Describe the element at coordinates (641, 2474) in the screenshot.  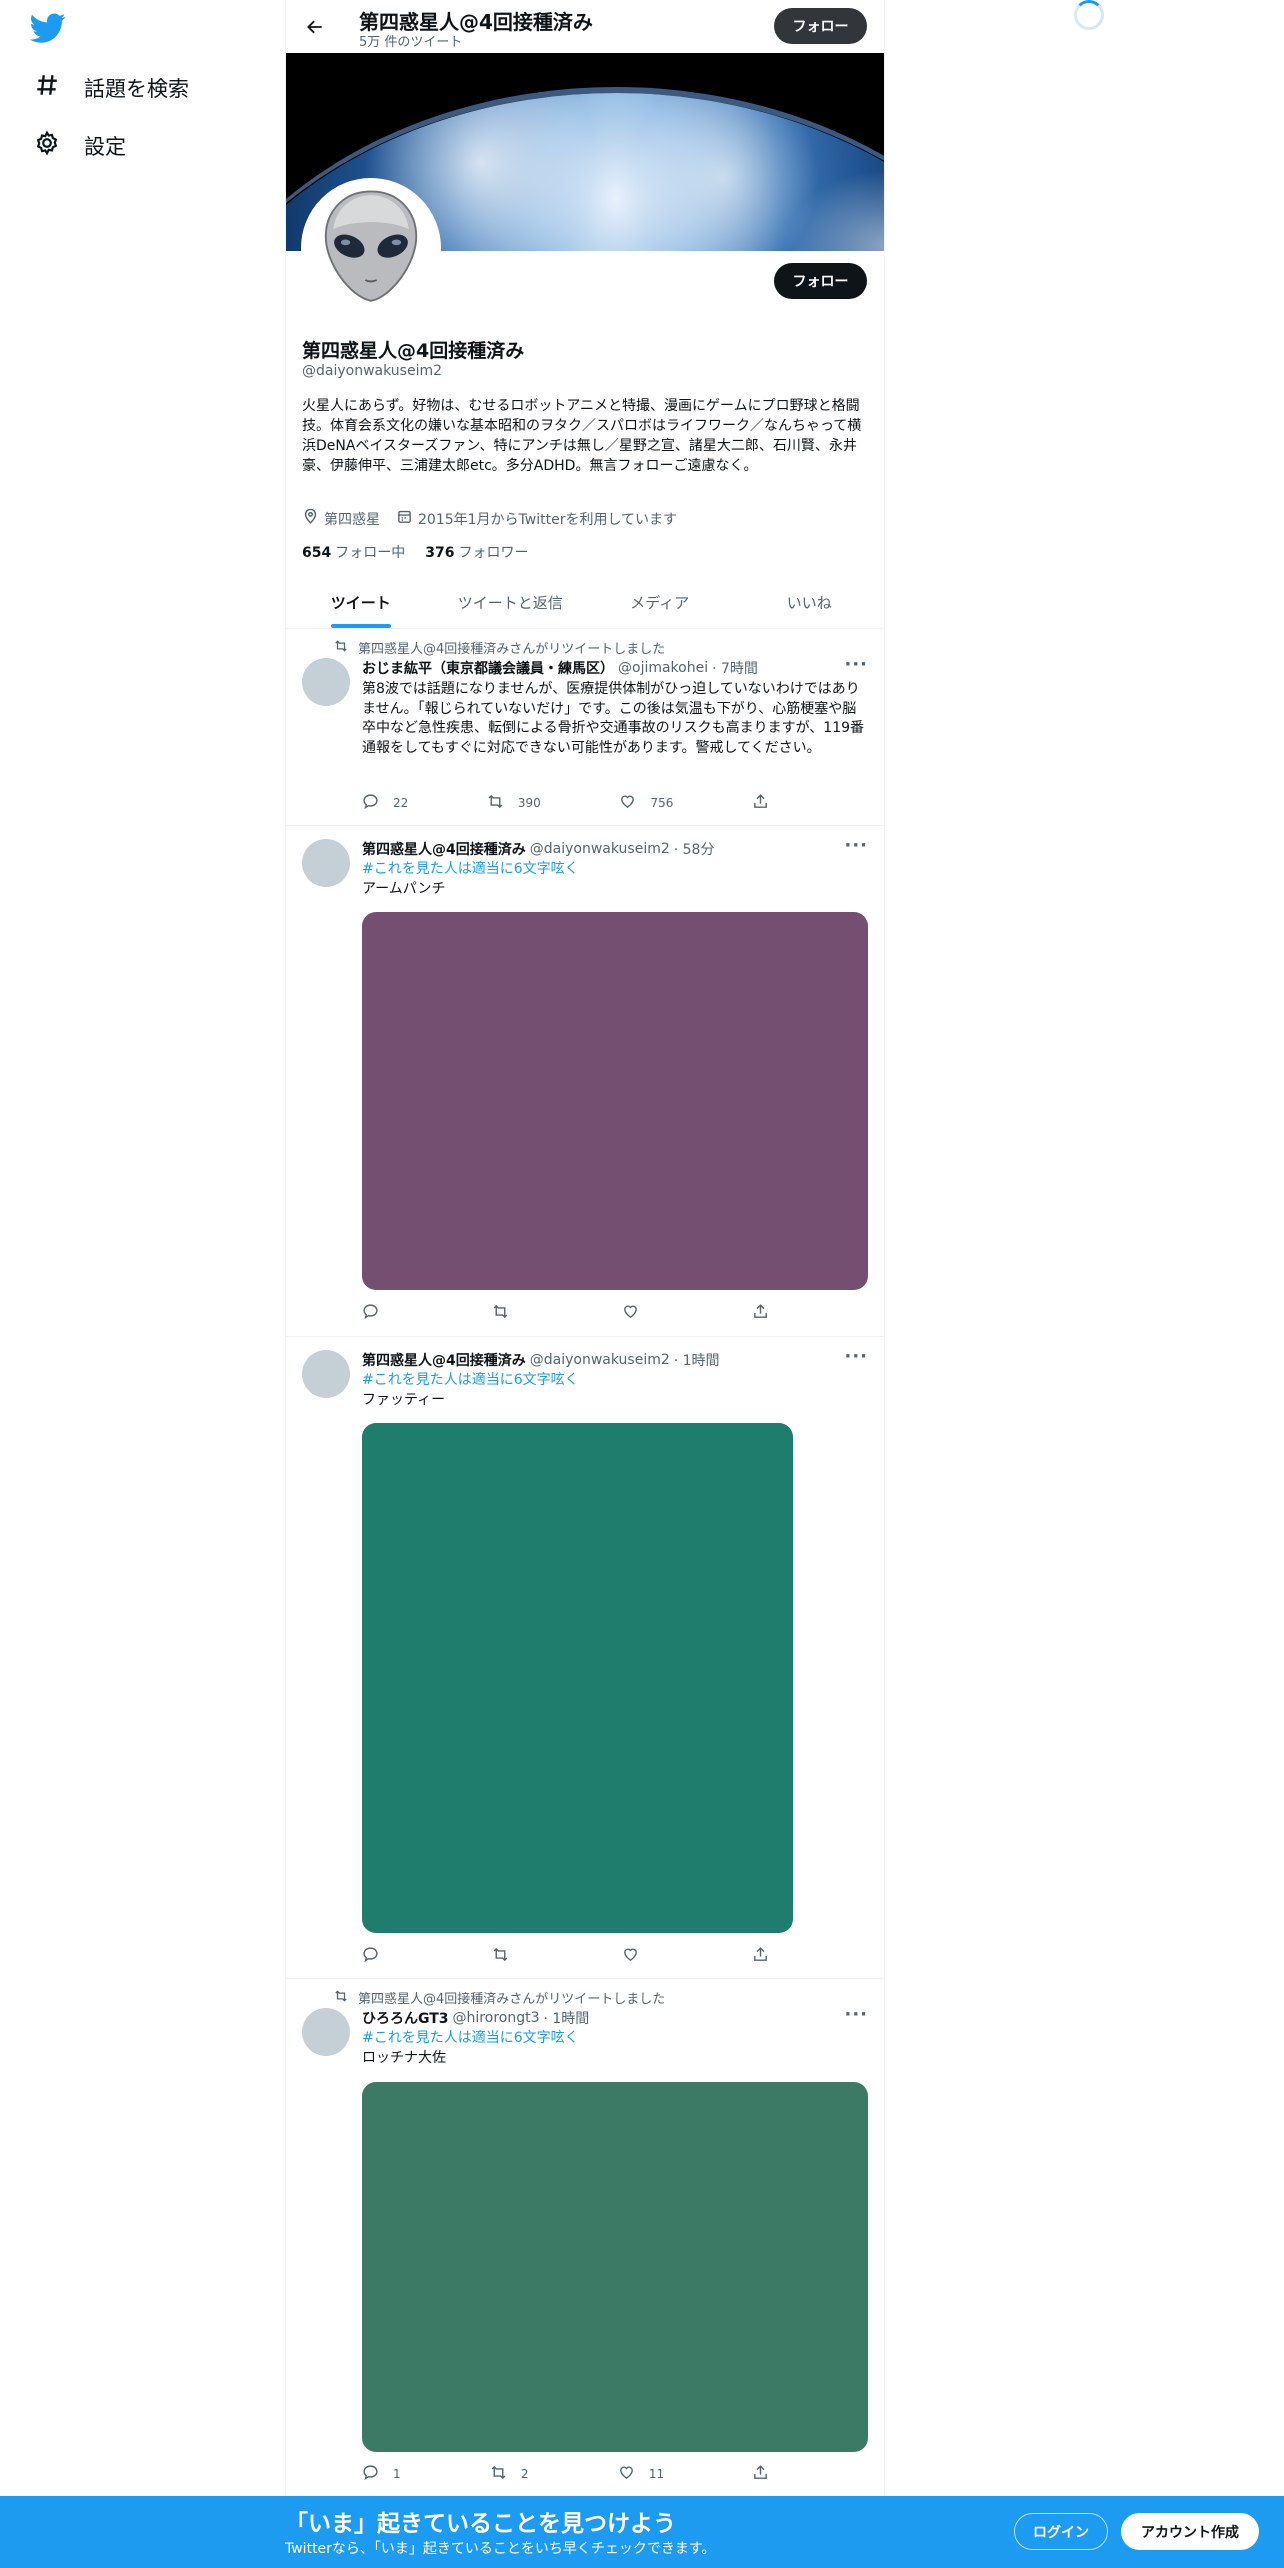
I see `like-button: 11` at that location.